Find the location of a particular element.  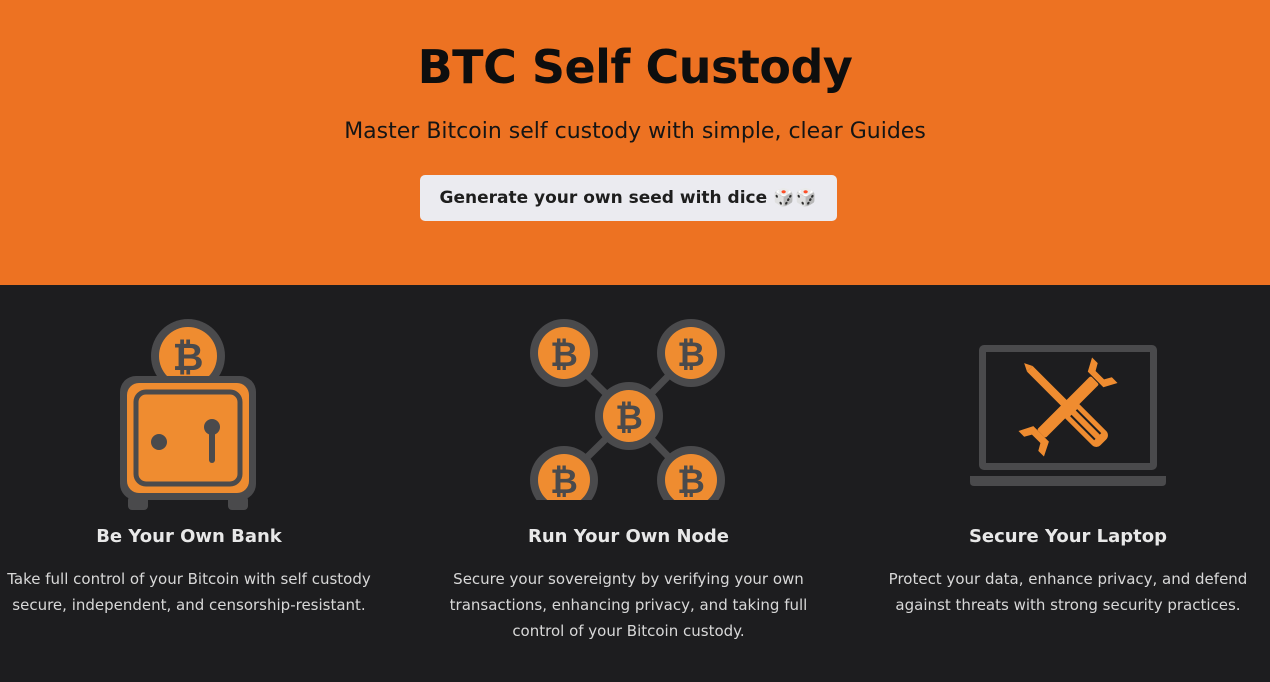

page-title: BTC Self Custody is located at coordinates (635, 67).